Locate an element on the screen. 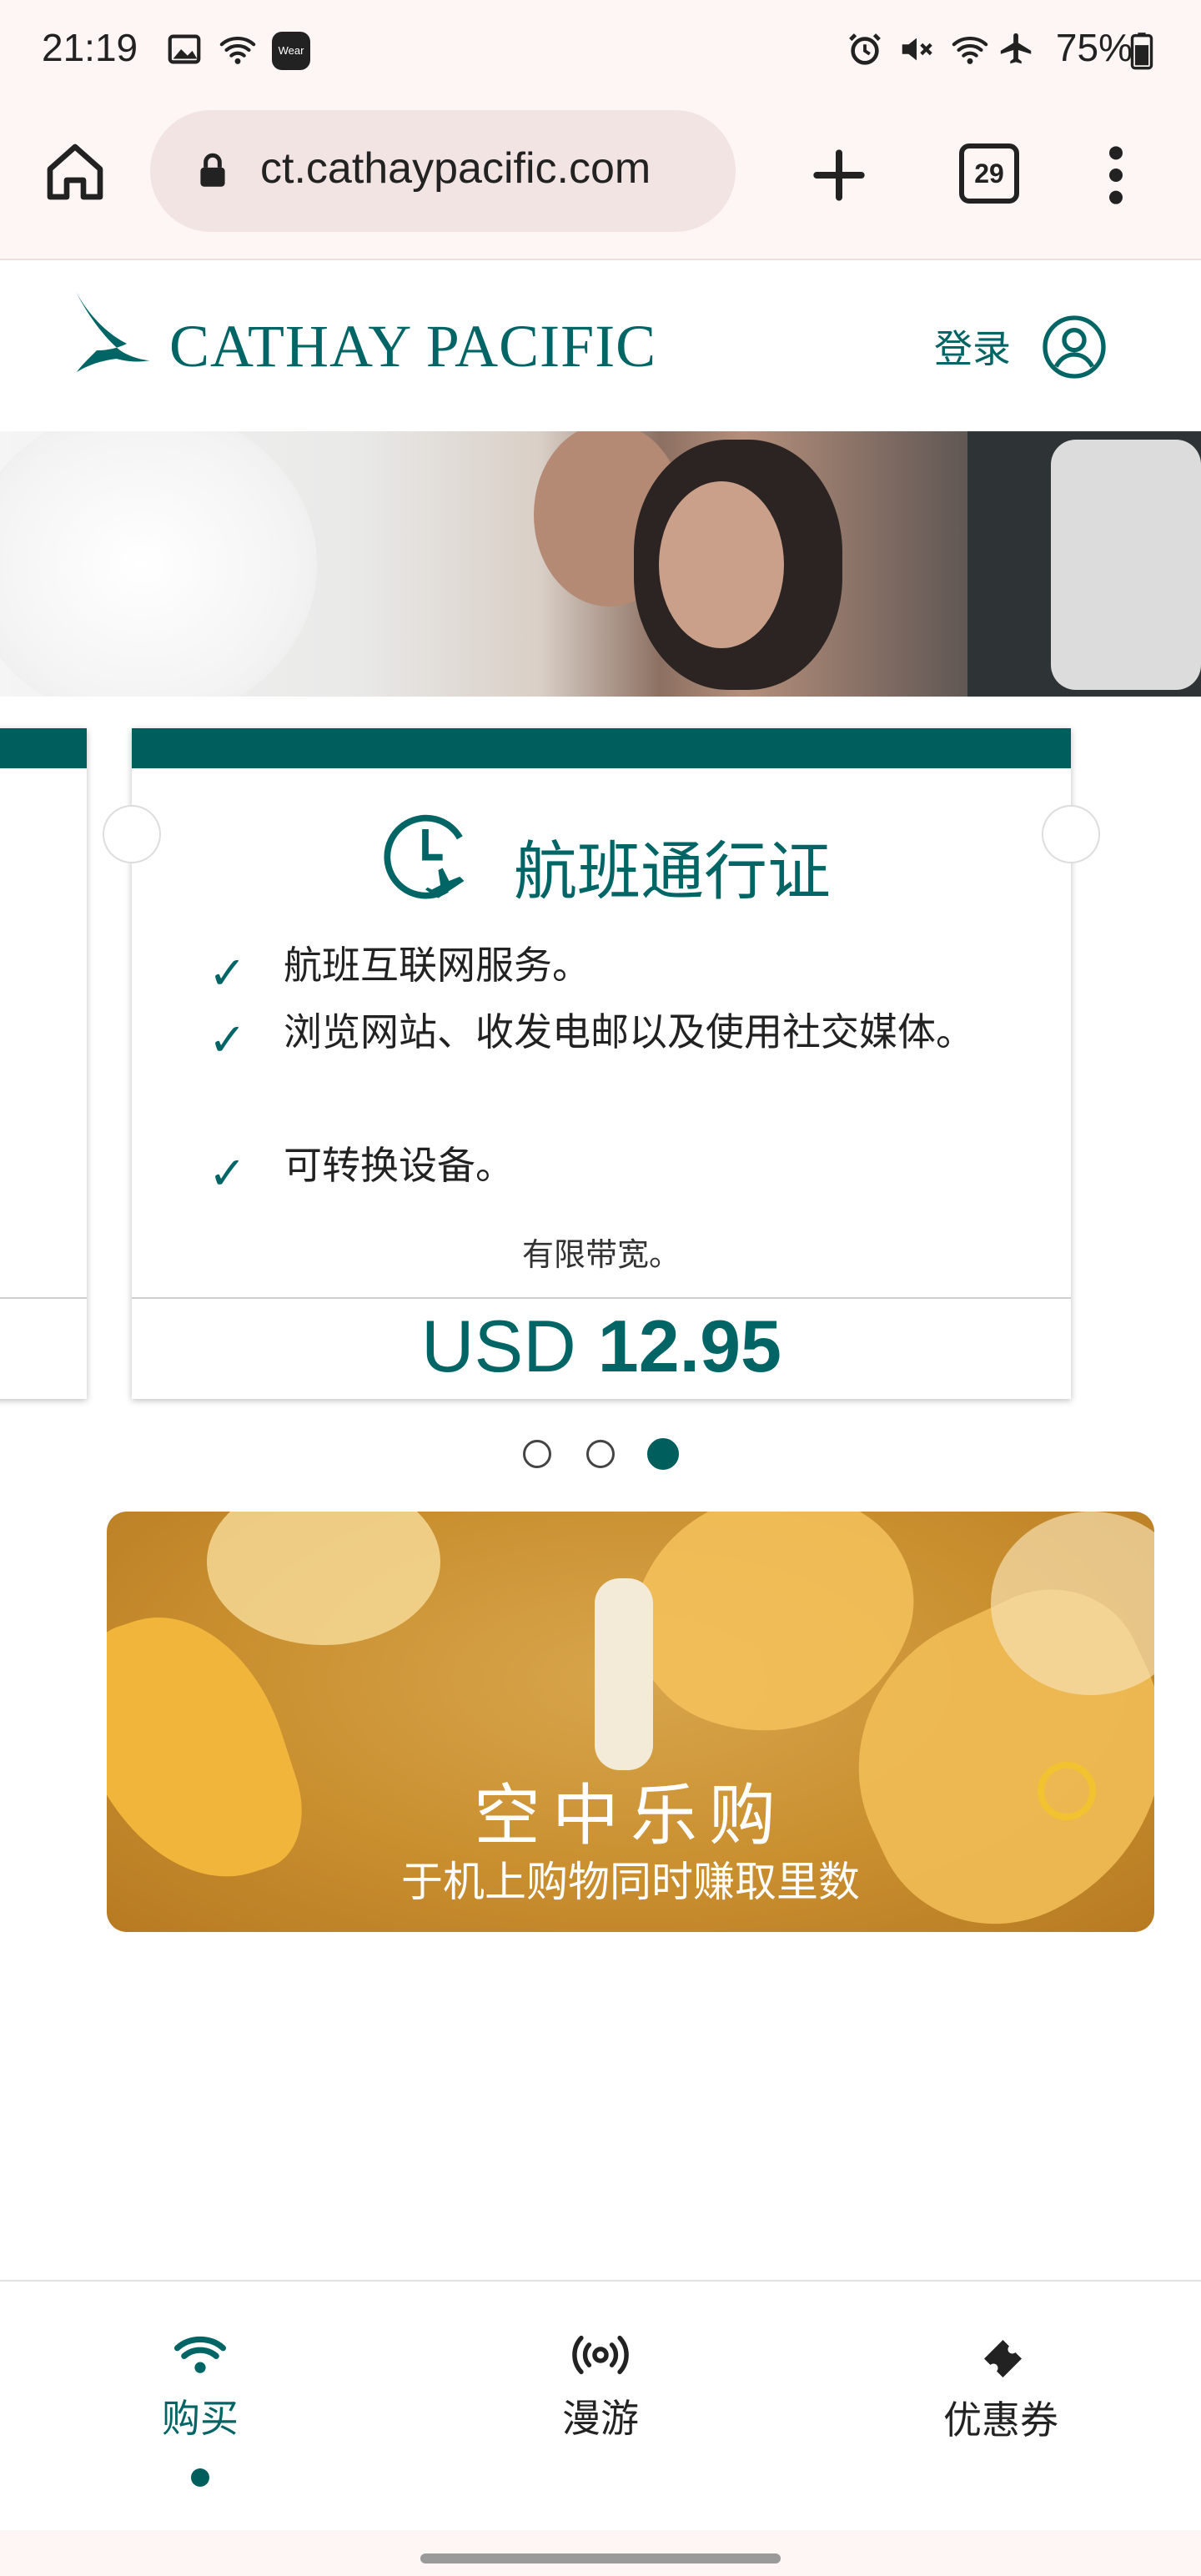  seat-headrest is located at coordinates (1126, 565).